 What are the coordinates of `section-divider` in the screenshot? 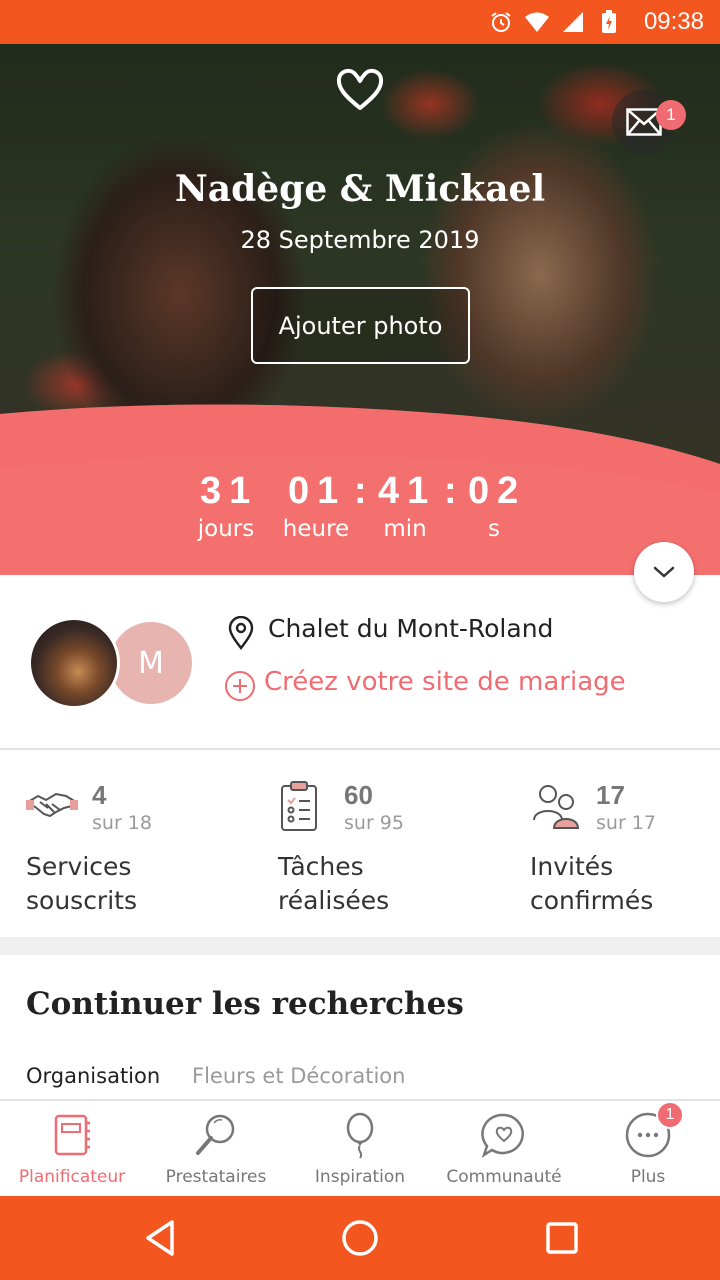 It's located at (360, 946).